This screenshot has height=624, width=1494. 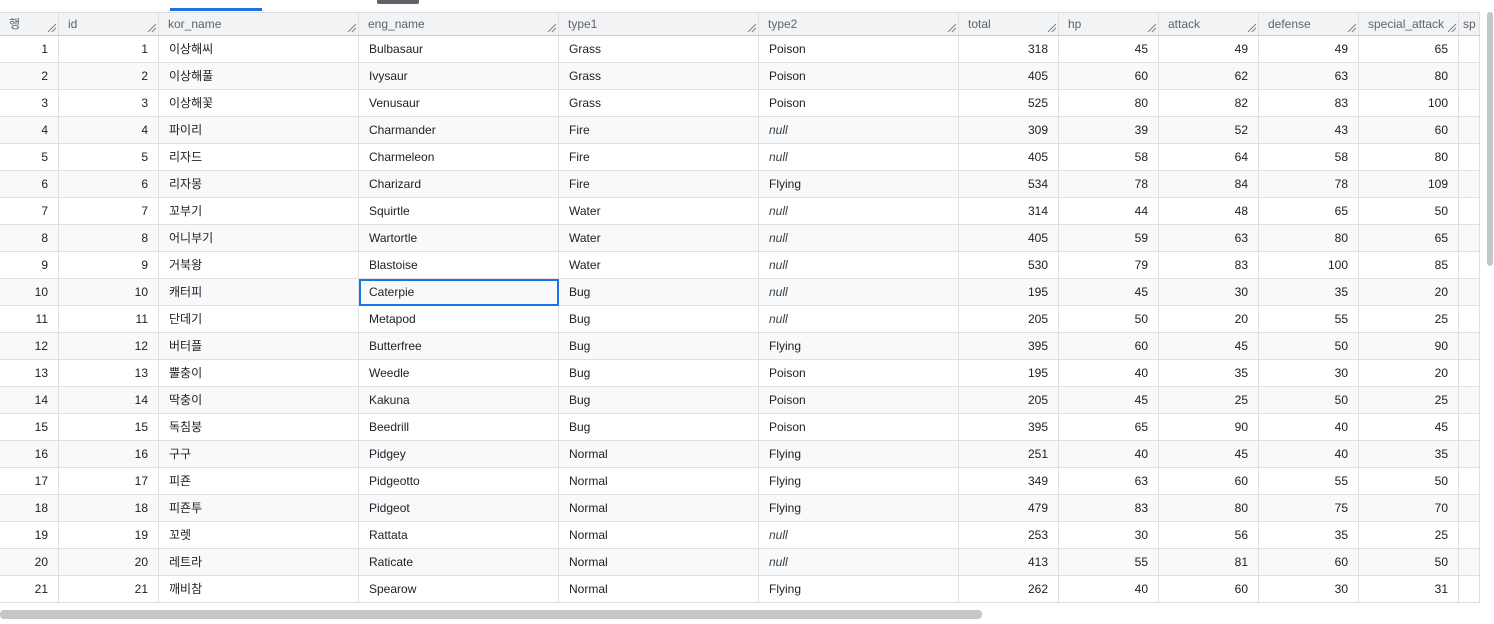 I want to click on table-cell-attack: 60, so click(x=1209, y=589).